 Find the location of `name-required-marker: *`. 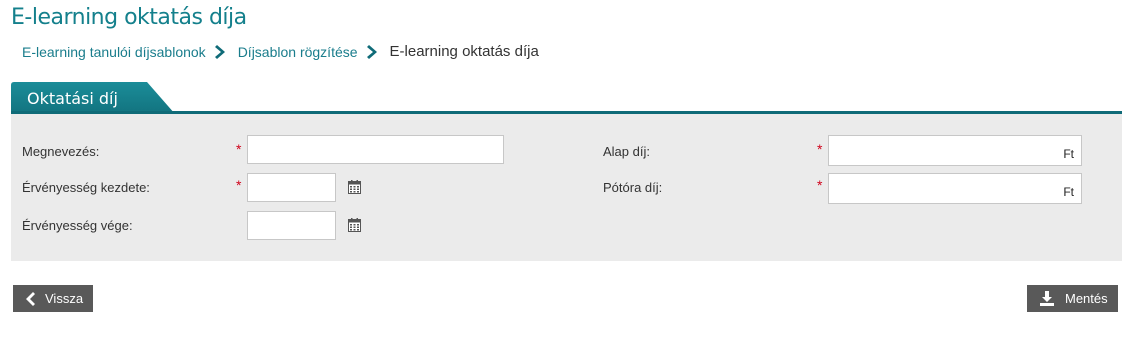

name-required-marker: * is located at coordinates (239, 149).